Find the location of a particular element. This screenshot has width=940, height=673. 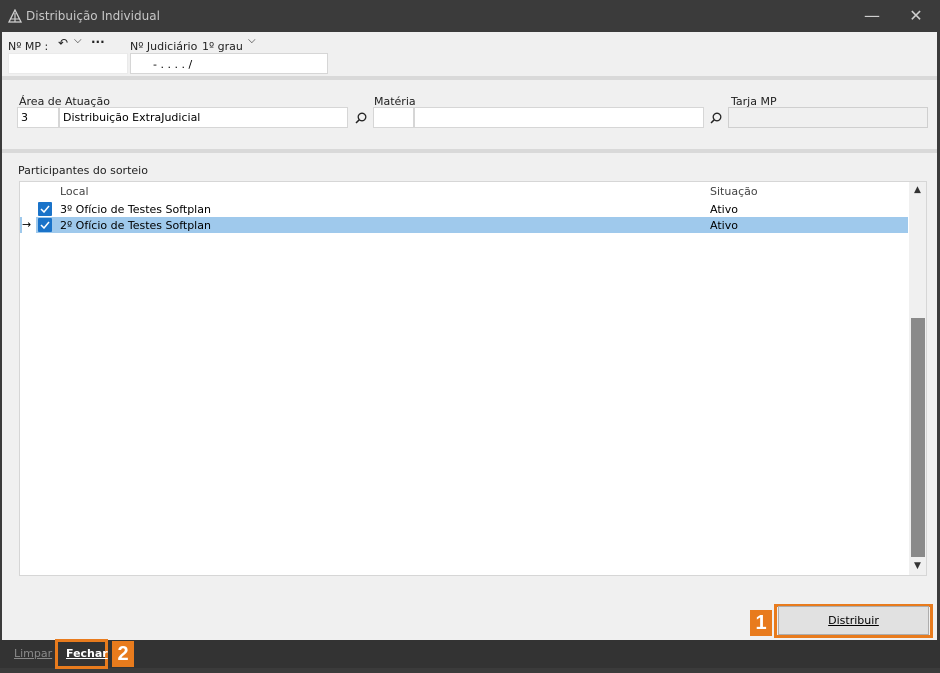

mp-label: Nº MP : is located at coordinates (28, 46).